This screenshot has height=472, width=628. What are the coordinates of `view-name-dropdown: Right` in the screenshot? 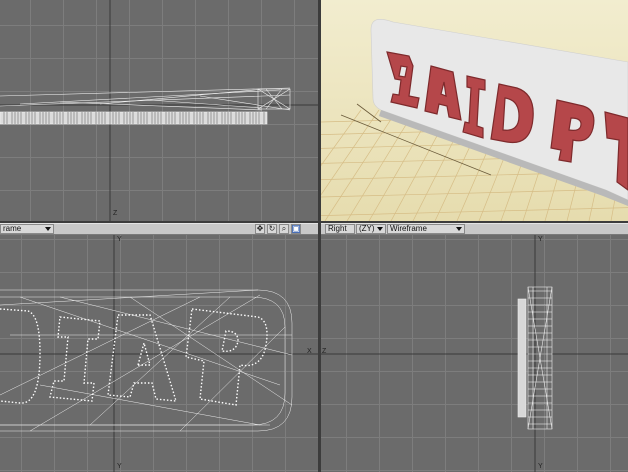 It's located at (340, 229).